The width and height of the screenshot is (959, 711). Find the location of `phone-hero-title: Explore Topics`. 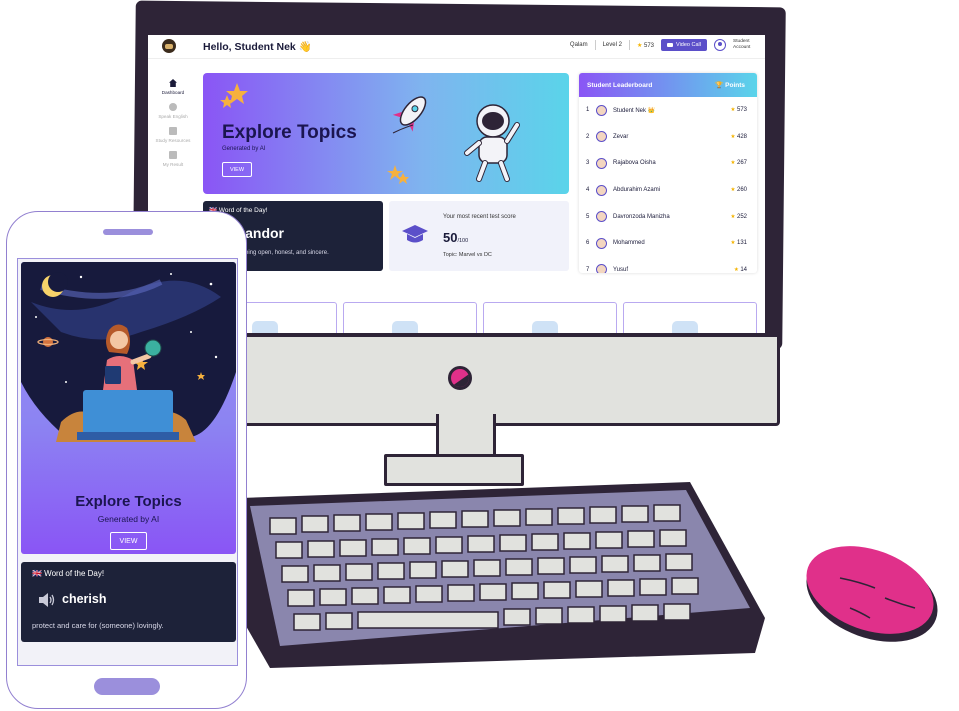

phone-hero-title: Explore Topics is located at coordinates (128, 501).